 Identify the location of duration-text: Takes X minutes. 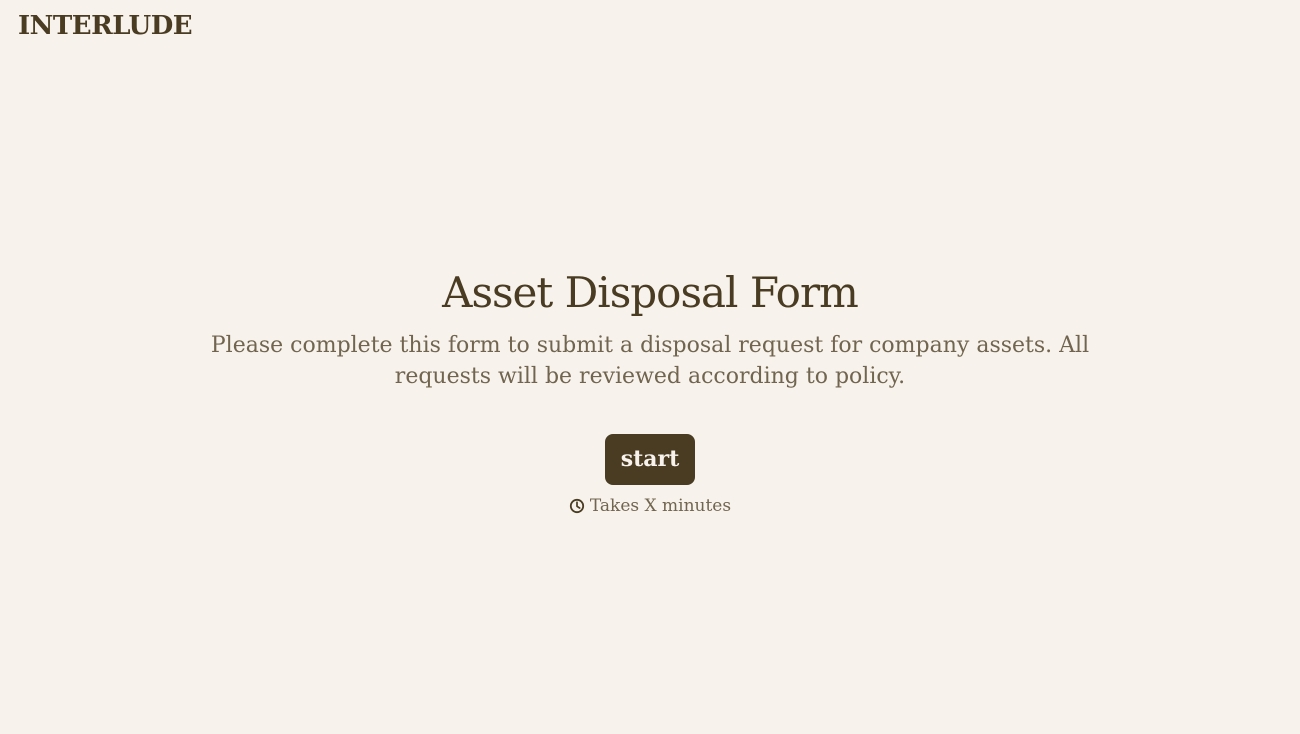
(660, 506).